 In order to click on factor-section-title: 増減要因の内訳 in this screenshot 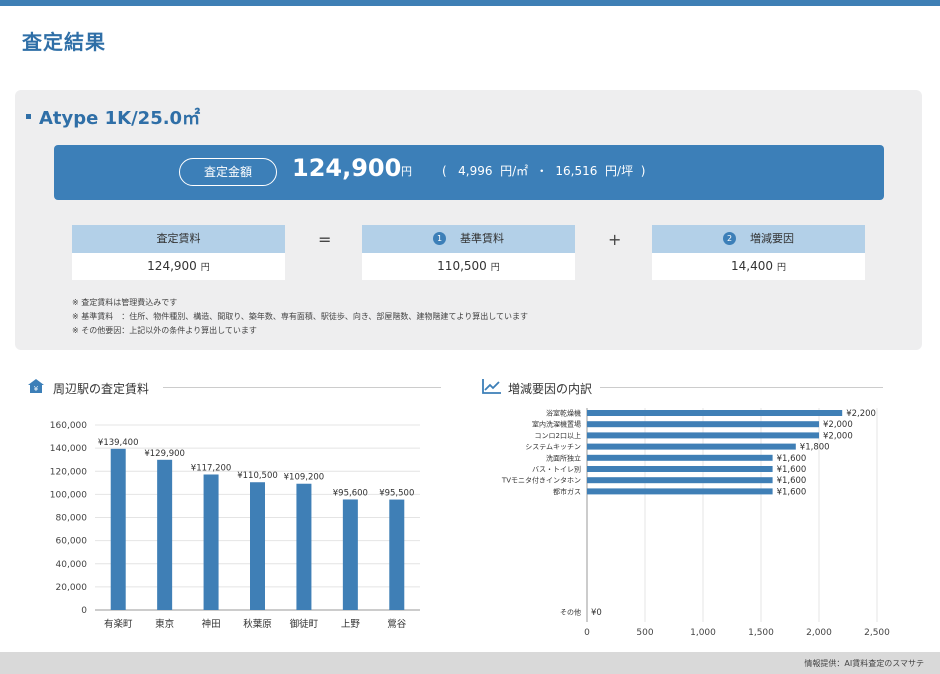, I will do `click(550, 389)`.